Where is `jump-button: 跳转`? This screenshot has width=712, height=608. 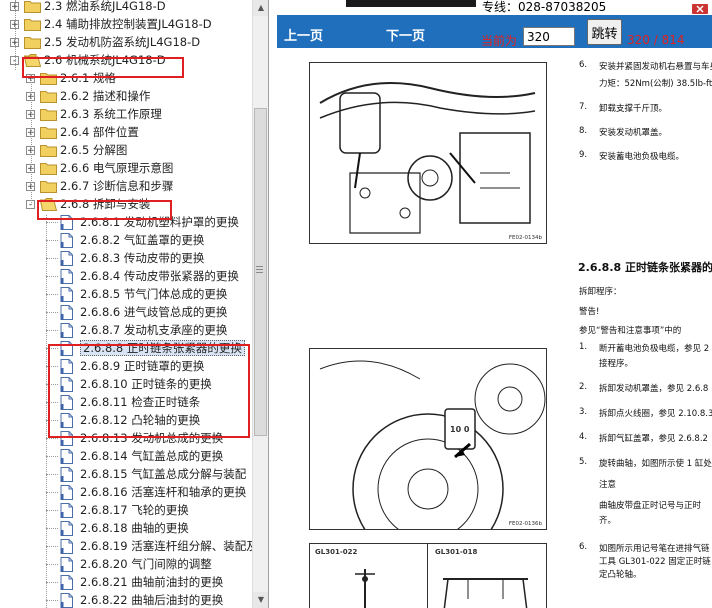 jump-button: 跳转 is located at coordinates (604, 32).